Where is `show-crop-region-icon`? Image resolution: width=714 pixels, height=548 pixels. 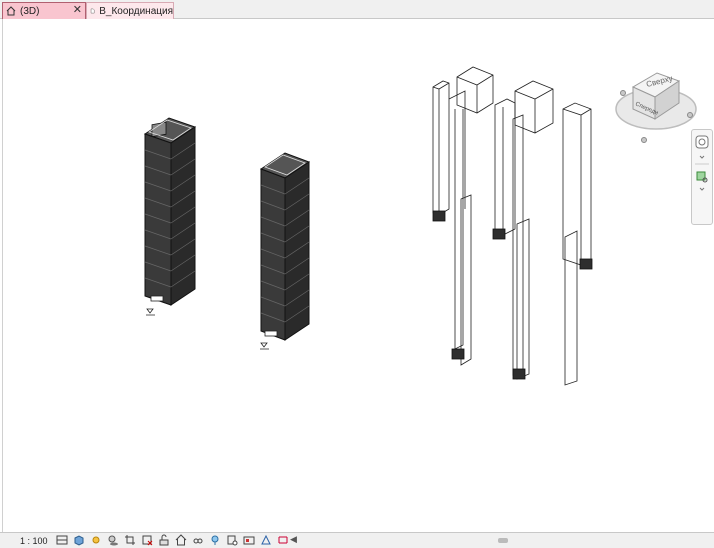 show-crop-region-icon is located at coordinates (147, 540).